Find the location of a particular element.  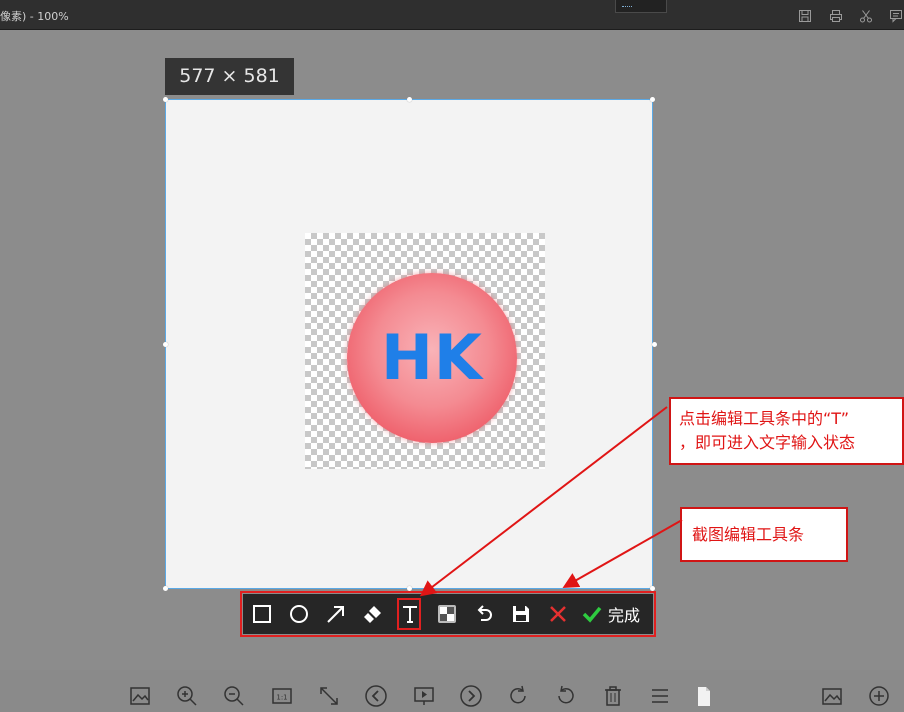

zoom-out-icon is located at coordinates (234, 696).